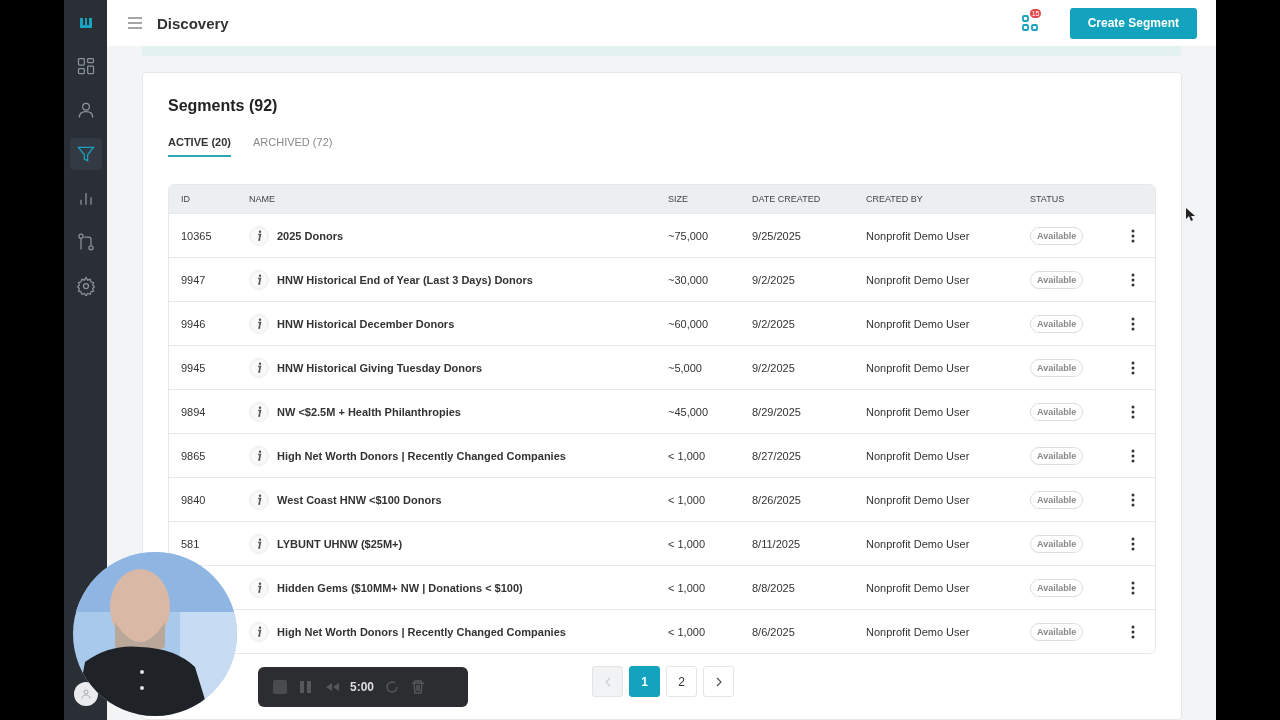  I want to click on table-cell-text: 8/11/2025, so click(777, 543).